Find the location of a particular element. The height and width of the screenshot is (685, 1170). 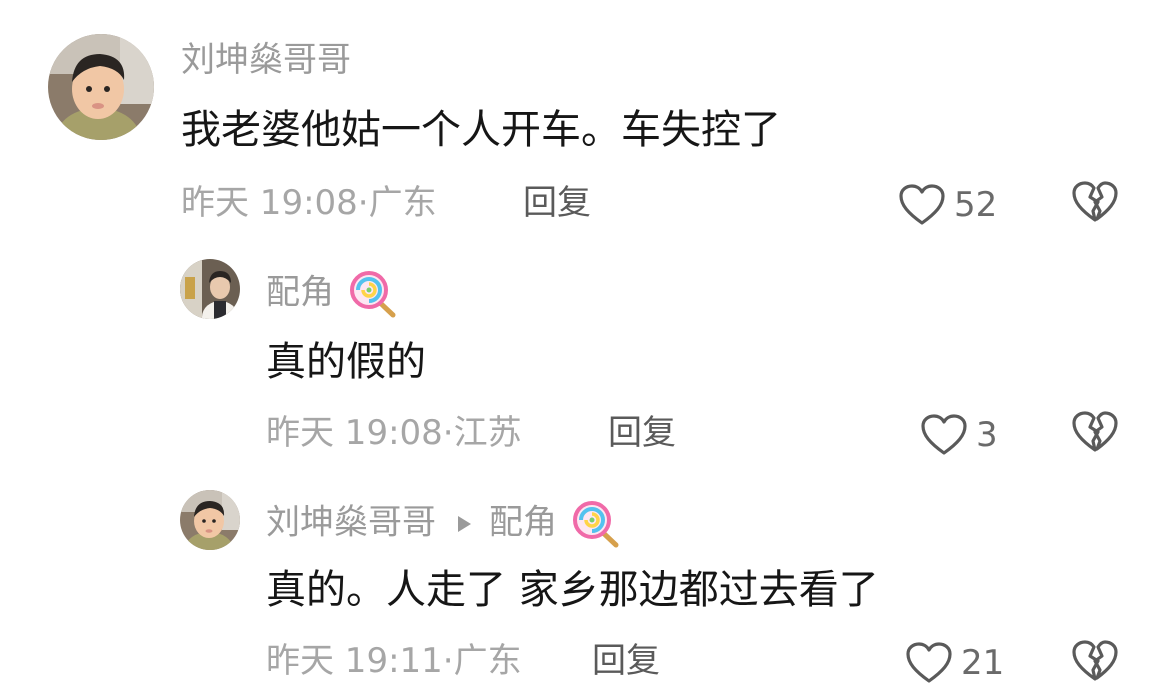

like-button: 3 is located at coordinates (959, 435).